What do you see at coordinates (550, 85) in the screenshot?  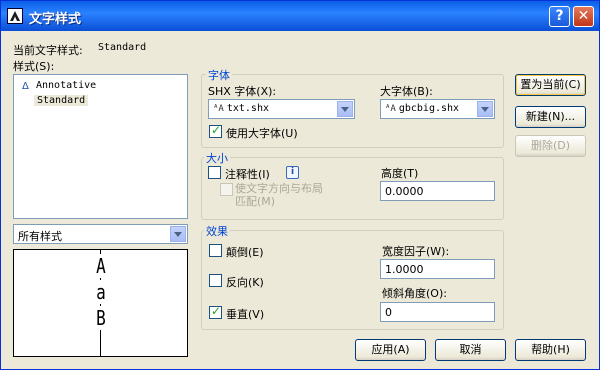 I see `set-current-button: 置为当前(C)` at bounding box center [550, 85].